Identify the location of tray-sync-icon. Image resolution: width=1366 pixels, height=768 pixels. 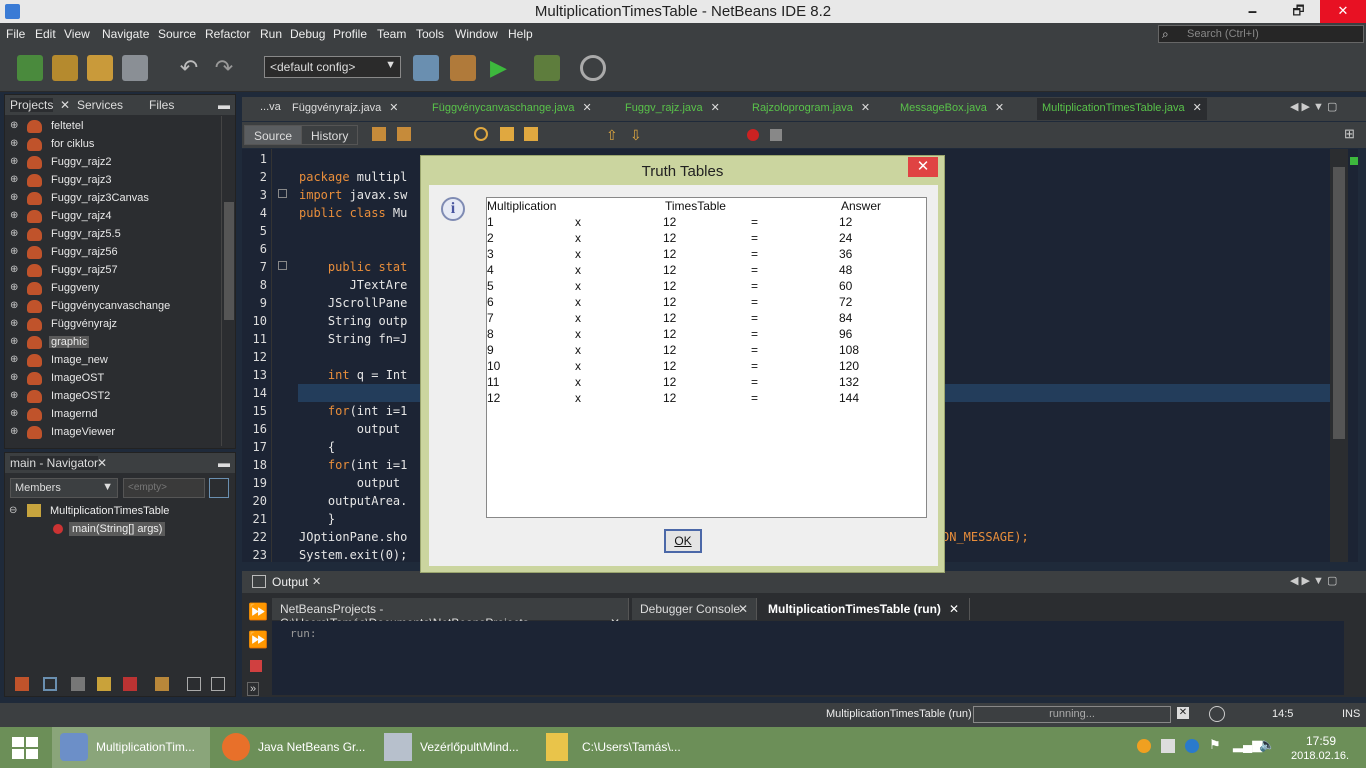
(1192, 746).